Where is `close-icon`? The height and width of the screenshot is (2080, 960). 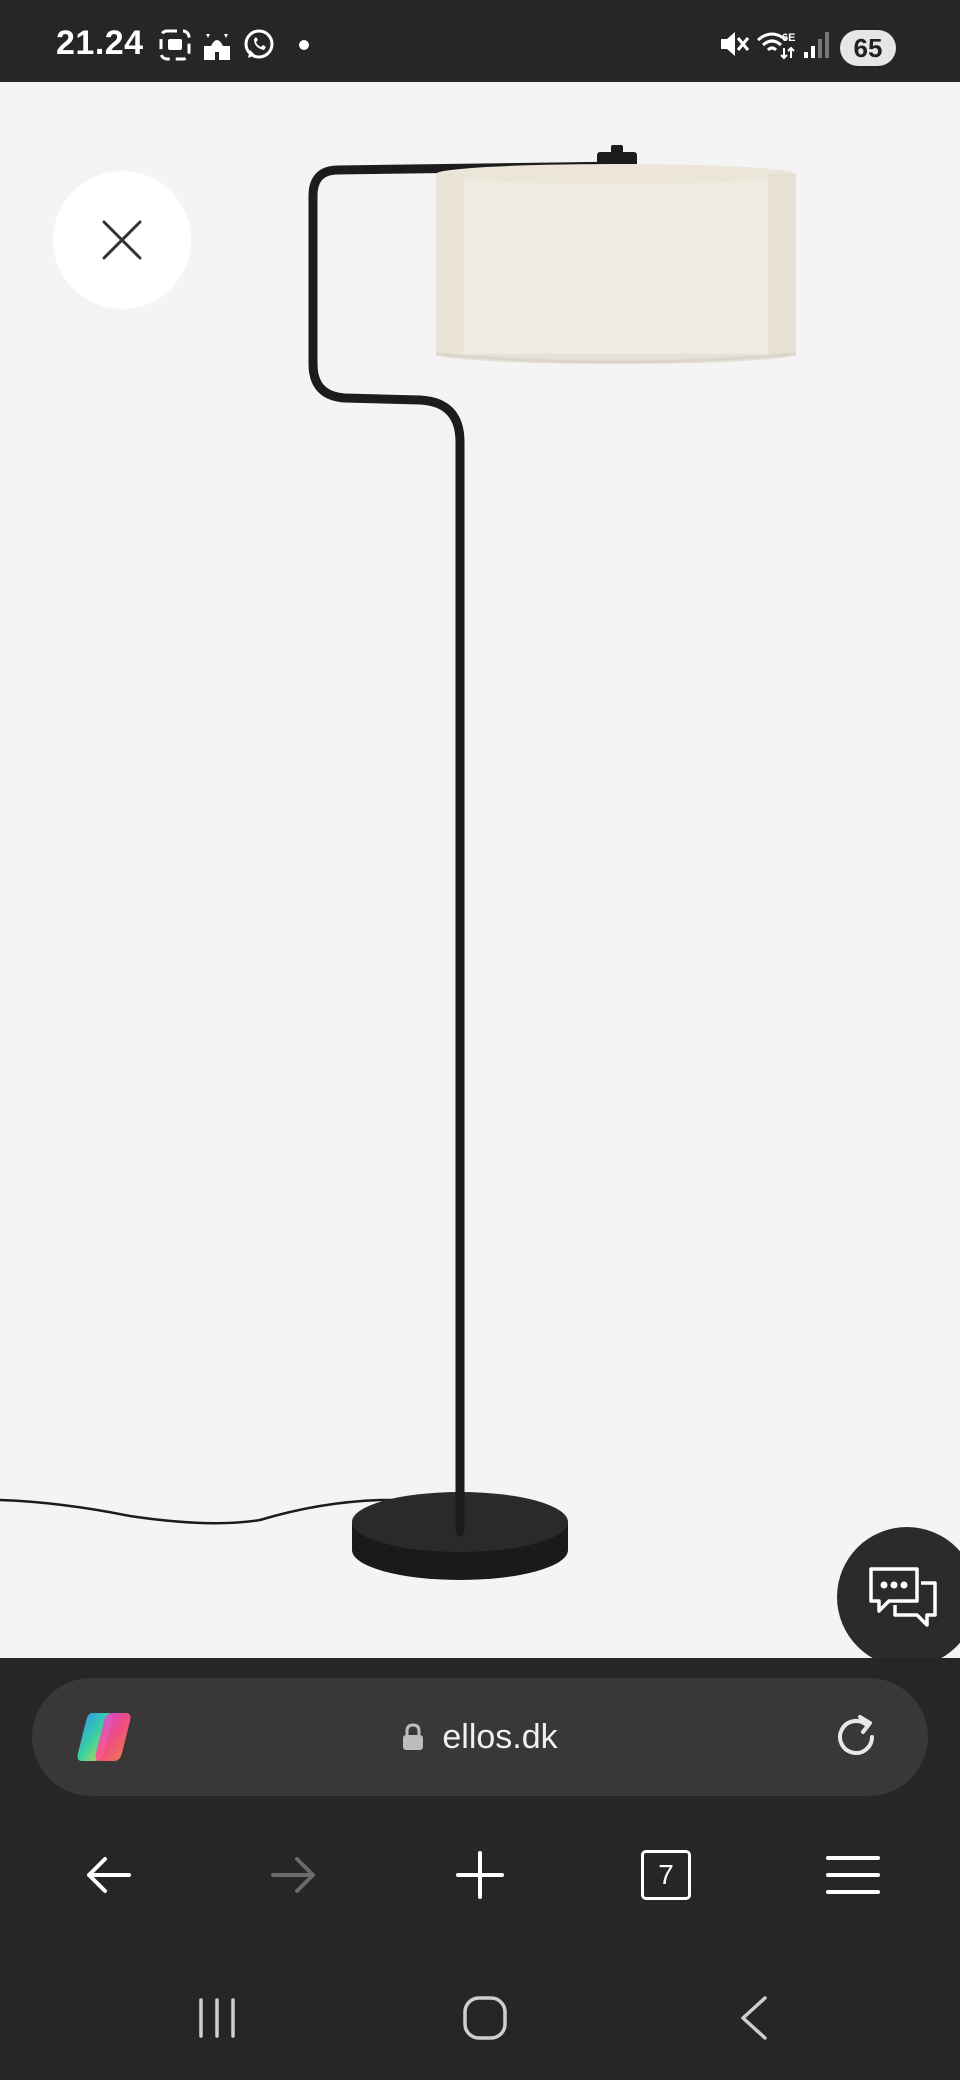 close-icon is located at coordinates (122, 240).